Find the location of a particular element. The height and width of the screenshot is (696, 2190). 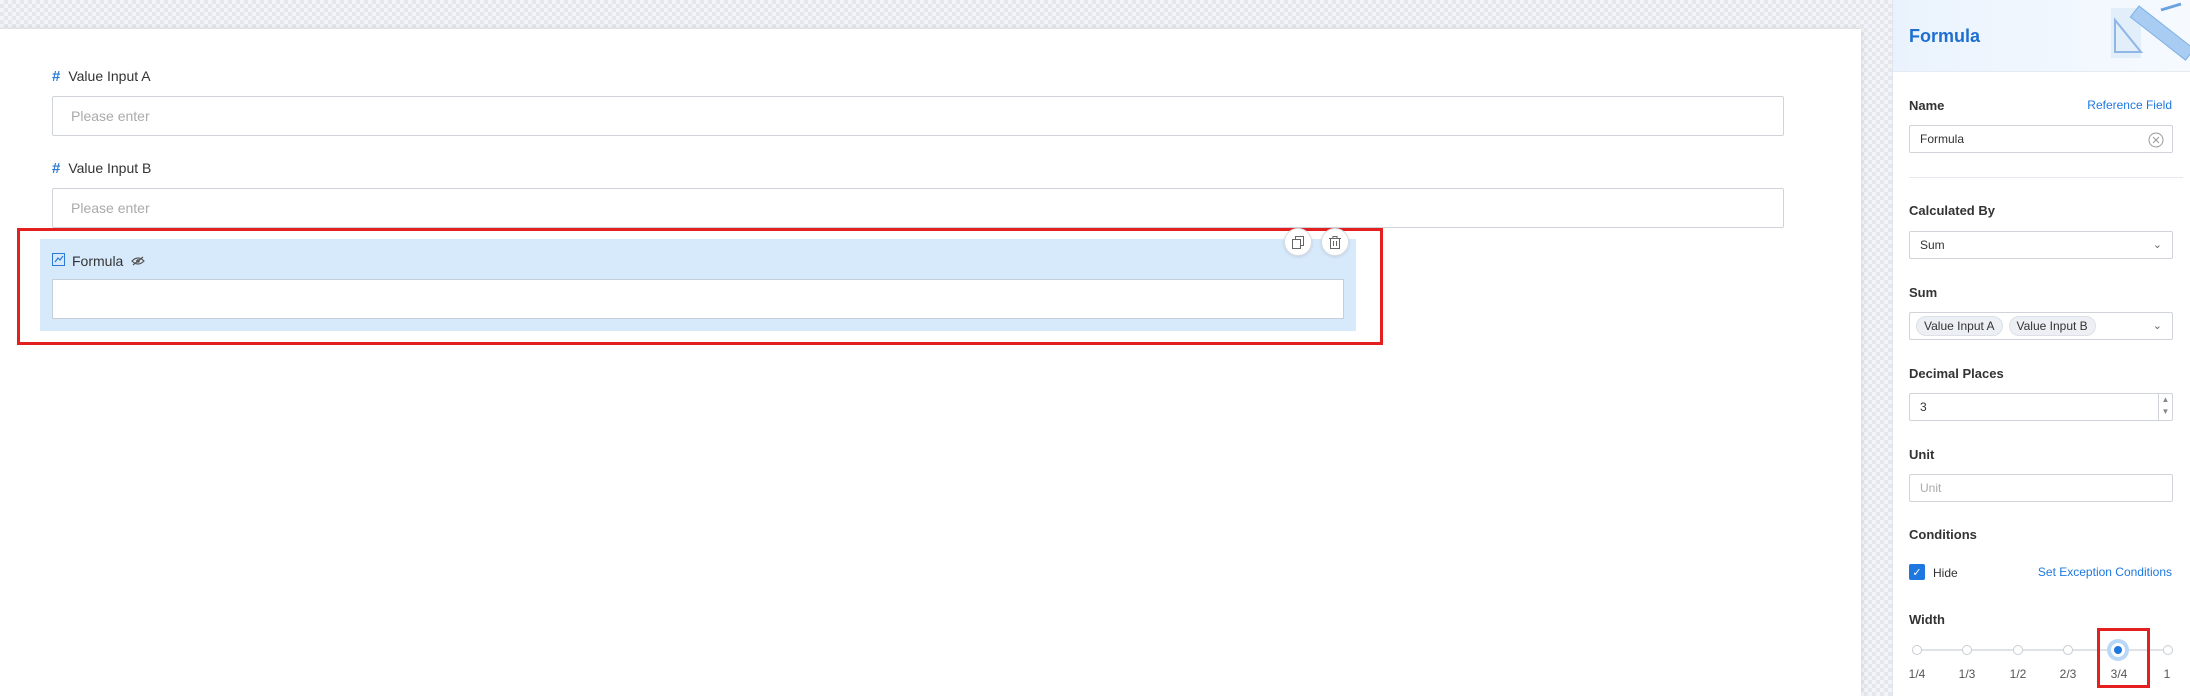

slider-label: 1/2 is located at coordinates (2018, 674).